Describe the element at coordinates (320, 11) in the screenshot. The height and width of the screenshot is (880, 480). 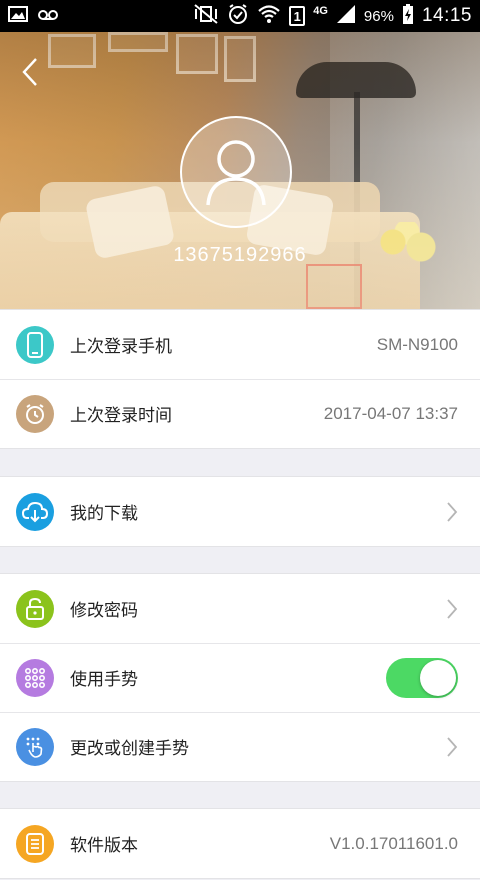
I see `network-type: 4G` at that location.